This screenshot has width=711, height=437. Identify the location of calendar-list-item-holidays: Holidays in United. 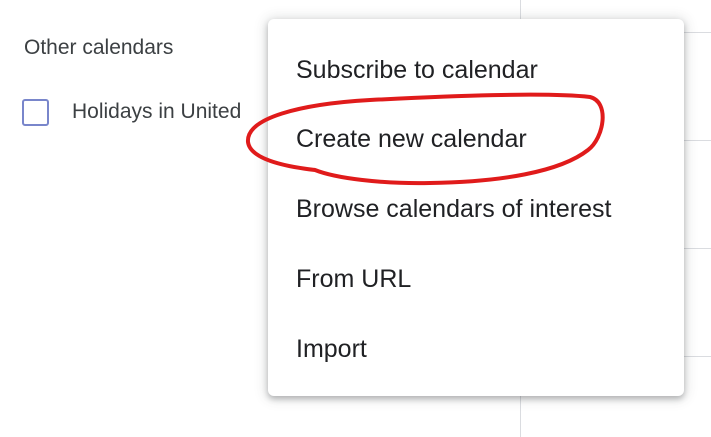
(150, 113).